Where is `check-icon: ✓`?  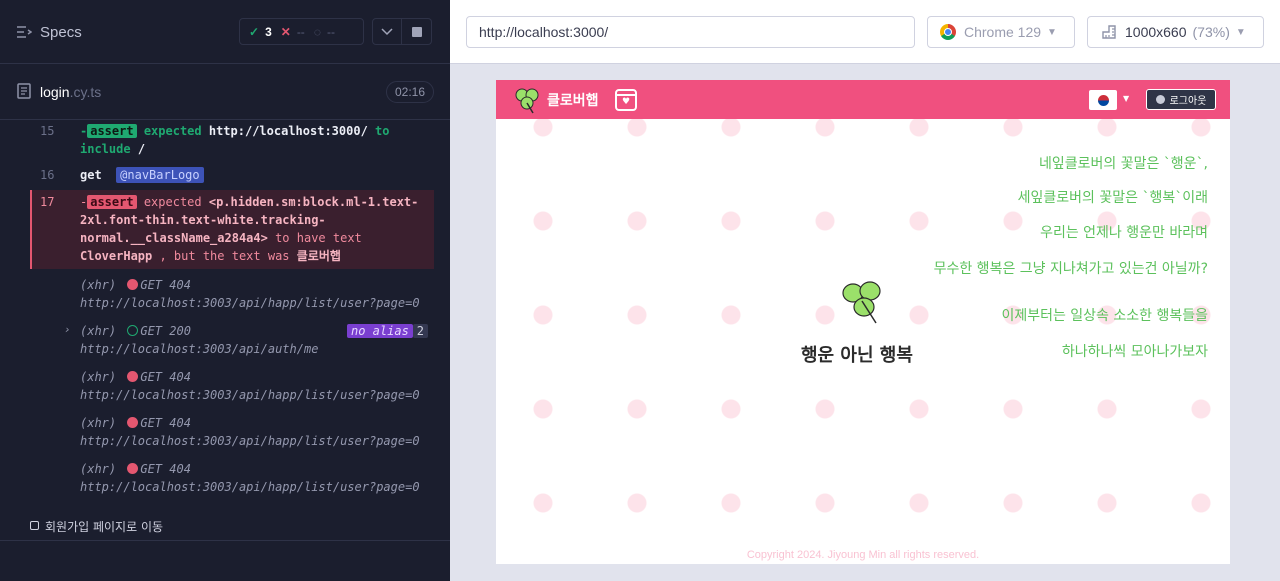 check-icon: ✓ is located at coordinates (254, 31).